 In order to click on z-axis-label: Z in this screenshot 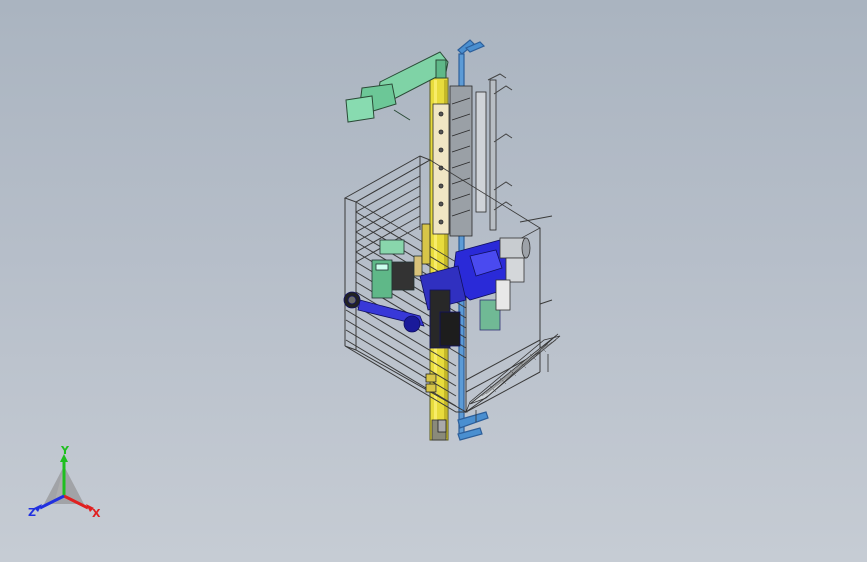, I will do `click(32, 512)`.